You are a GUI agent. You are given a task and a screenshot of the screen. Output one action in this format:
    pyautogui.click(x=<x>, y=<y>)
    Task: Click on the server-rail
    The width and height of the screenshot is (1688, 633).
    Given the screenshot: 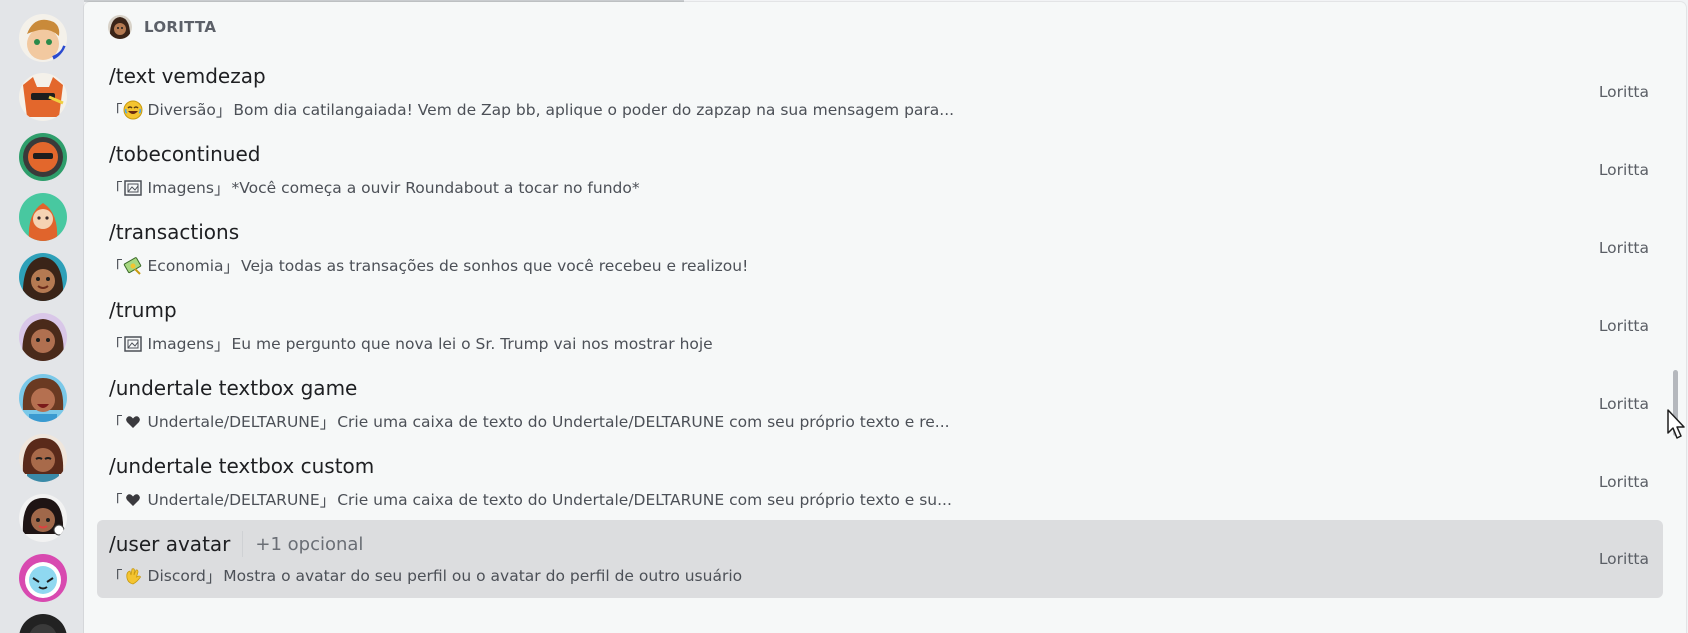 What is the action you would take?
    pyautogui.click(x=42, y=316)
    